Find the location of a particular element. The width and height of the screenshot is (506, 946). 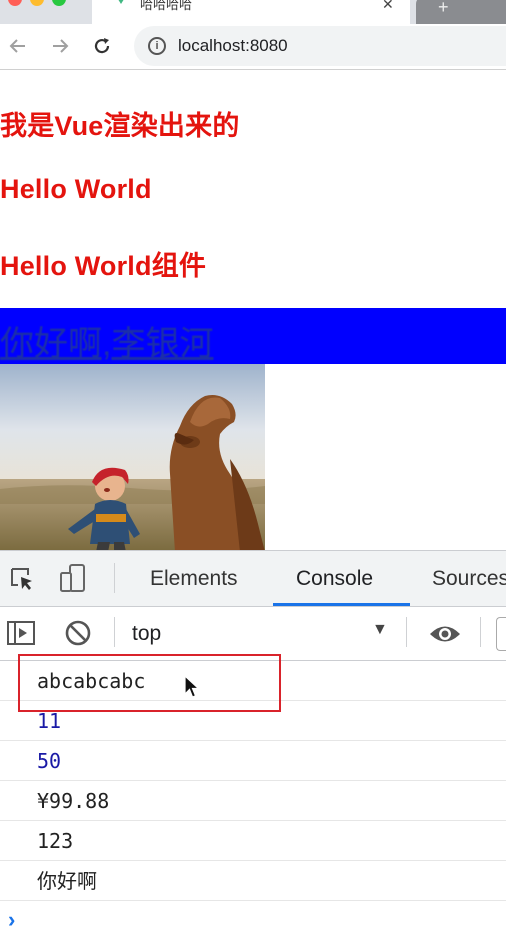

reload-icon is located at coordinates (102, 46).